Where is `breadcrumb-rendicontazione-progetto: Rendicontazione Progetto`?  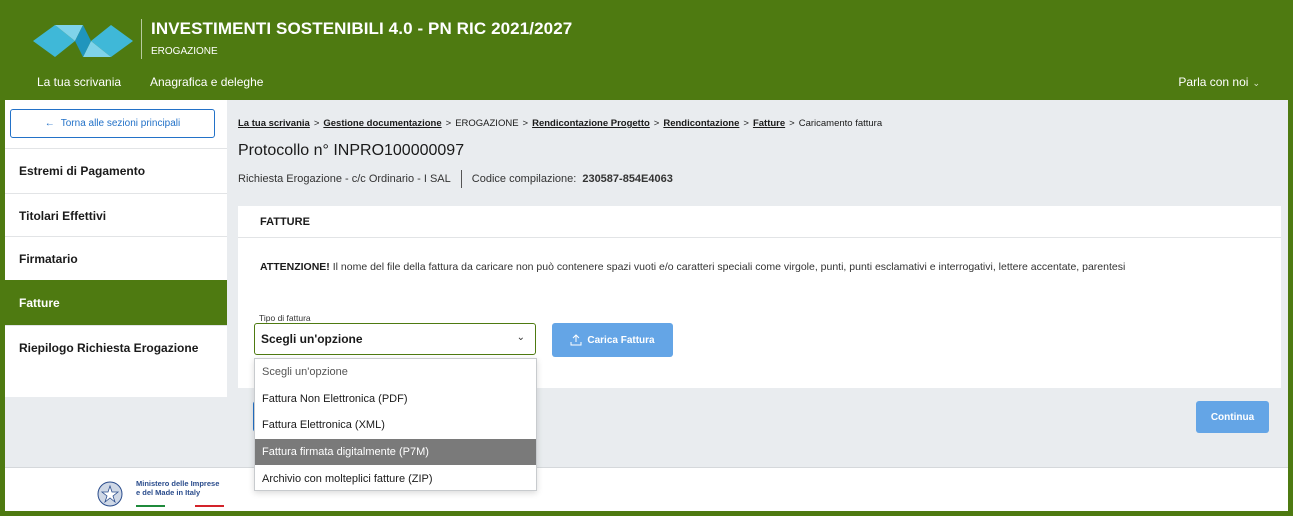
breadcrumb-rendicontazione-progetto: Rendicontazione Progetto is located at coordinates (591, 123).